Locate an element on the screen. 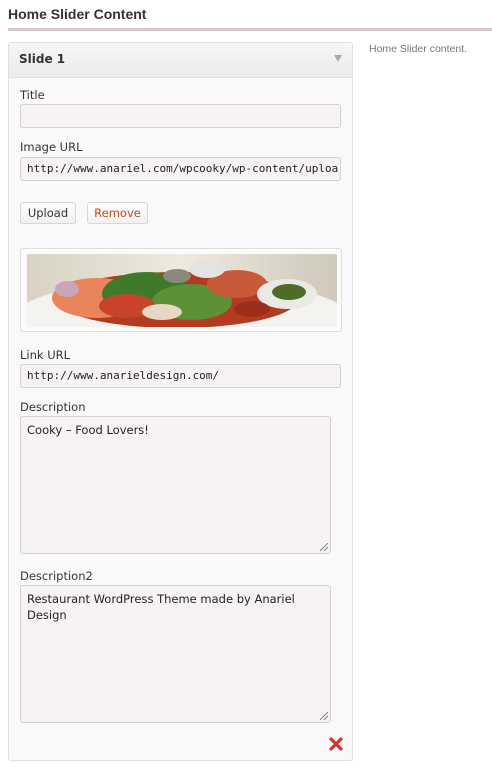 This screenshot has height=767, width=492. description2-label: Description2 is located at coordinates (56, 576).